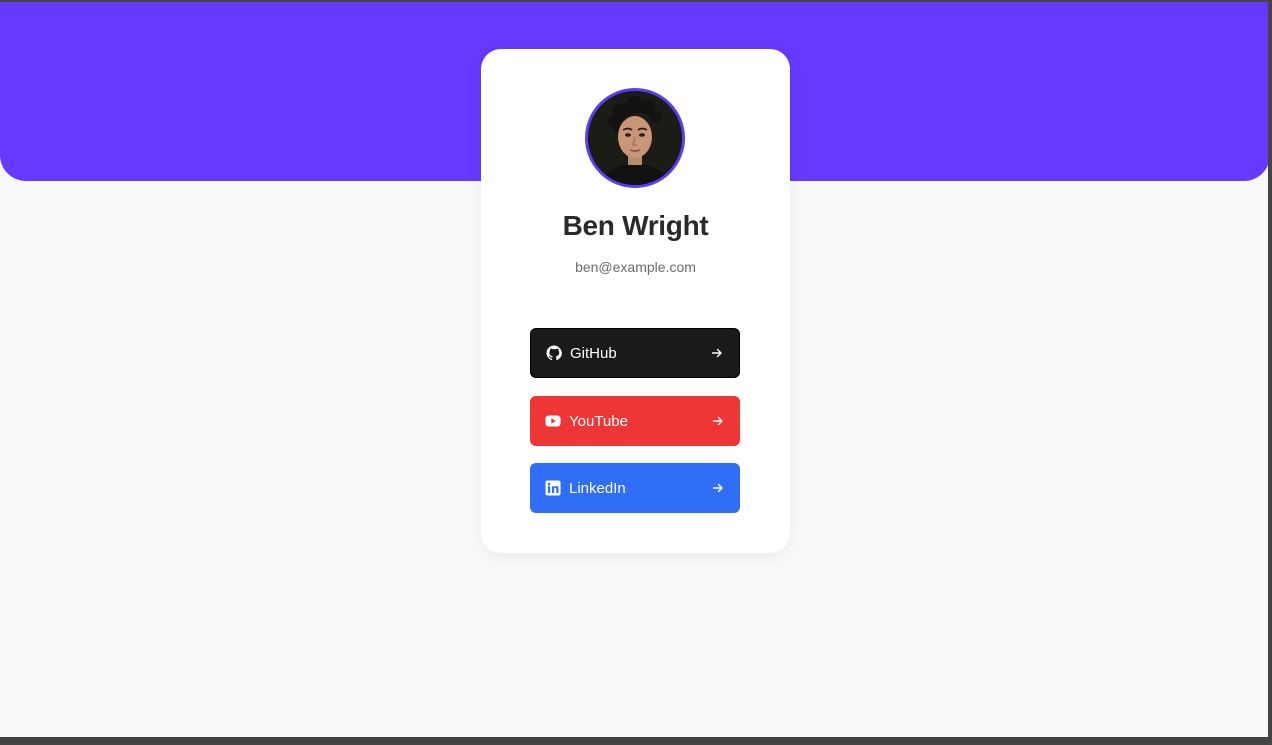  What do you see at coordinates (635, 488) in the screenshot?
I see `linkedin-link-button: LinkedIn` at bounding box center [635, 488].